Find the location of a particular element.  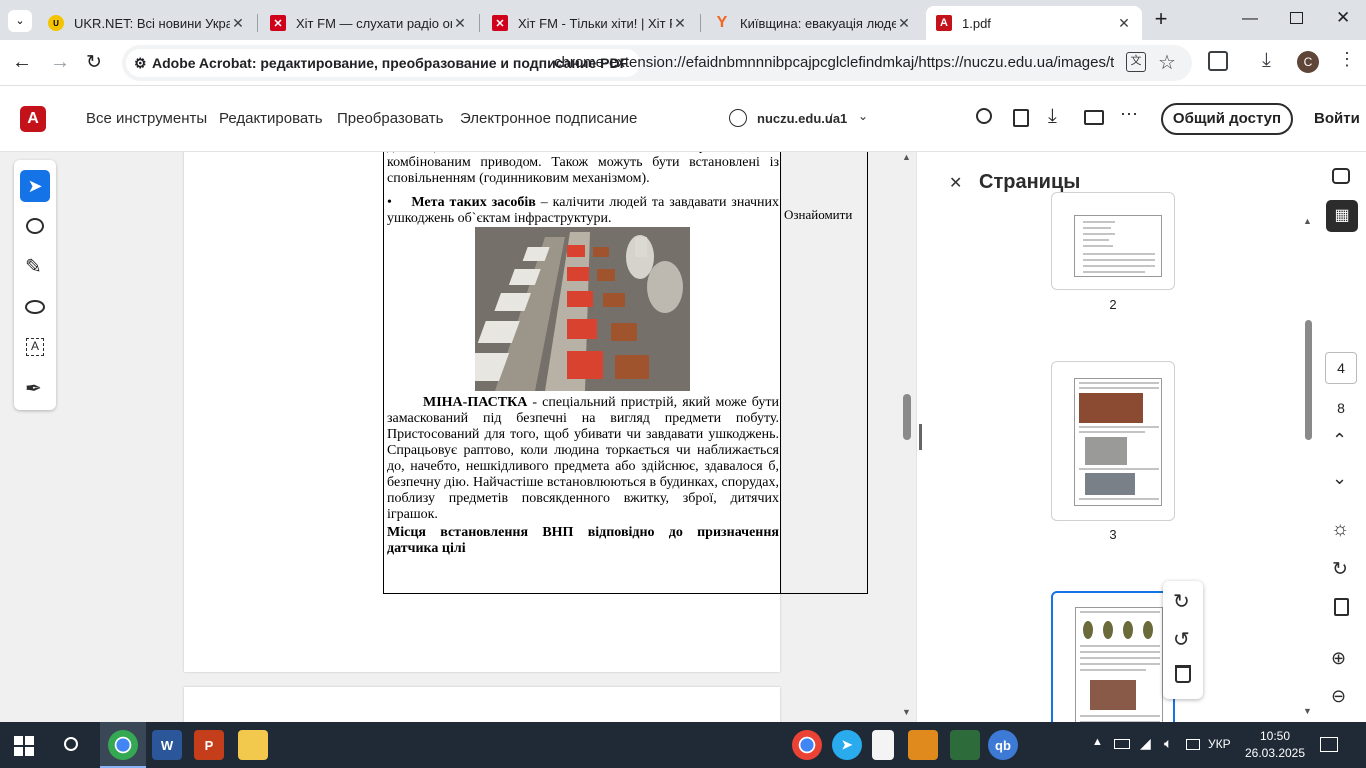

chart-app-icon is located at coordinates (965, 745).